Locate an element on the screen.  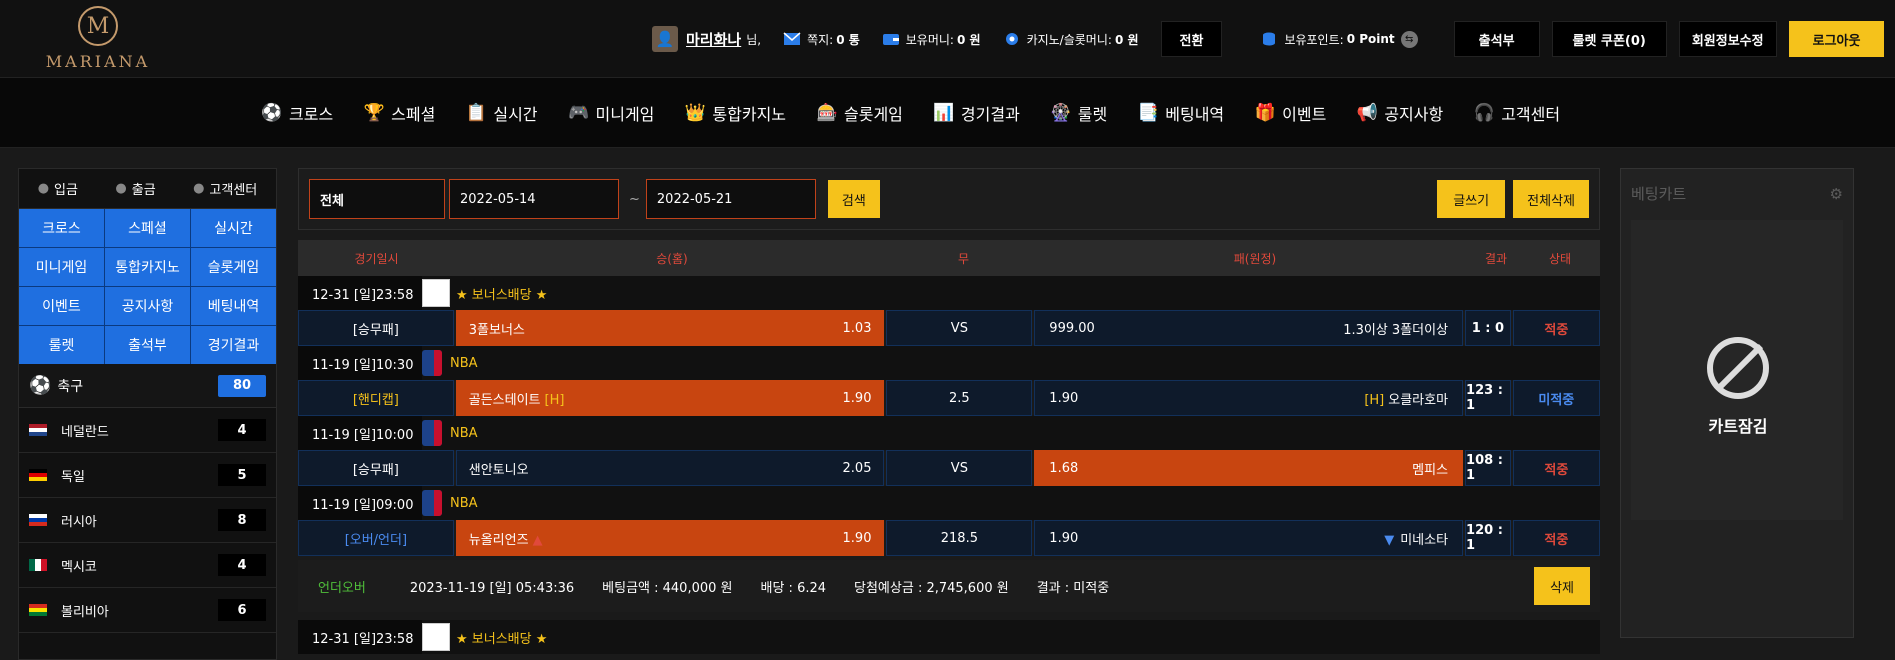
away-pick: 1.90 [H] 오클라호마 is located at coordinates (1249, 398).